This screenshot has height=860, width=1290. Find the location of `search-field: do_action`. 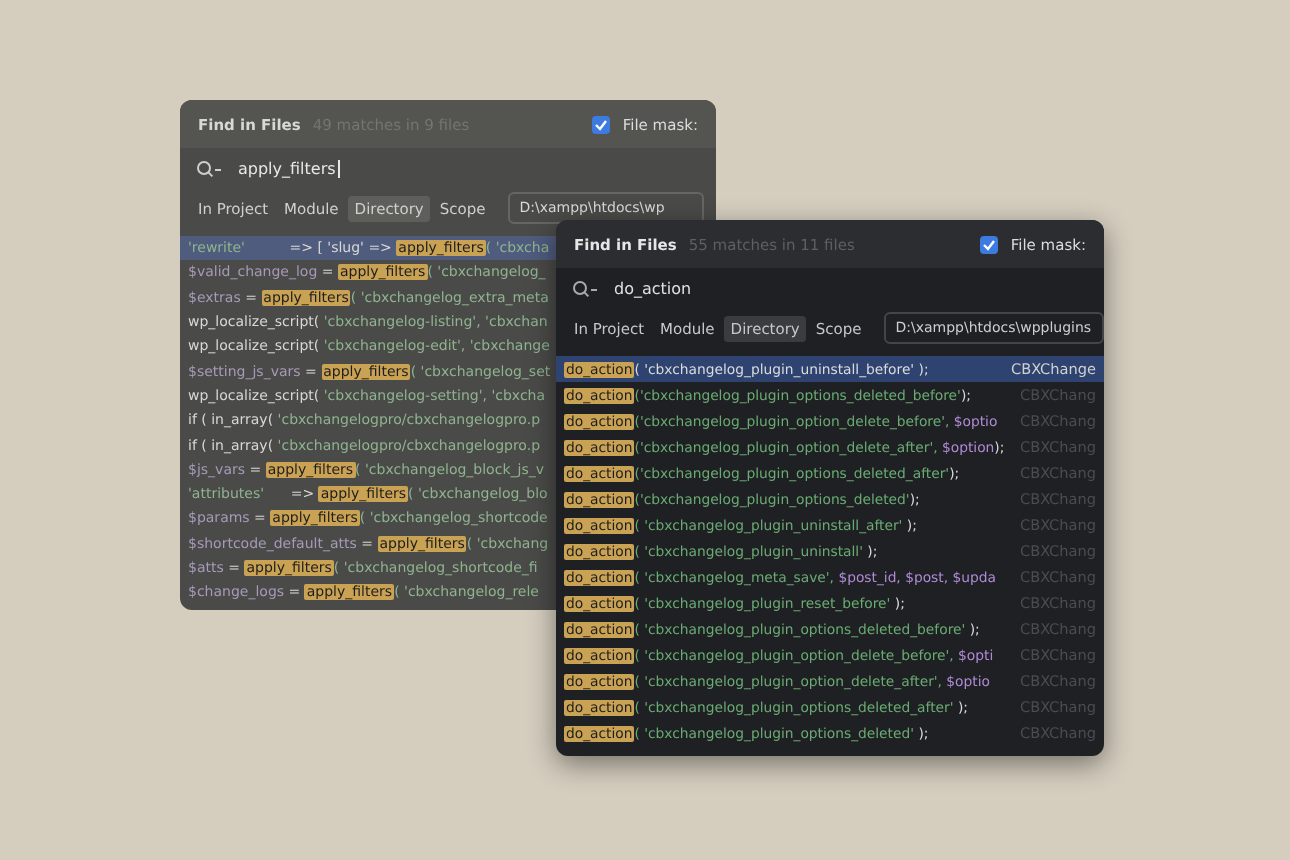

search-field: do_action is located at coordinates (654, 288).